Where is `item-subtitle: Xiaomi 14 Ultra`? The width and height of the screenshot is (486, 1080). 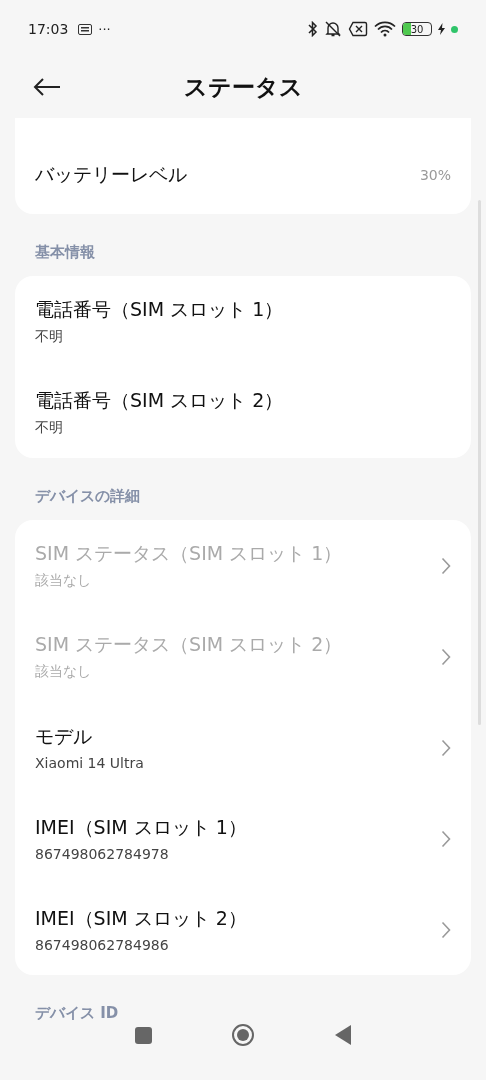
item-subtitle: Xiaomi 14 Ultra is located at coordinates (90, 763).